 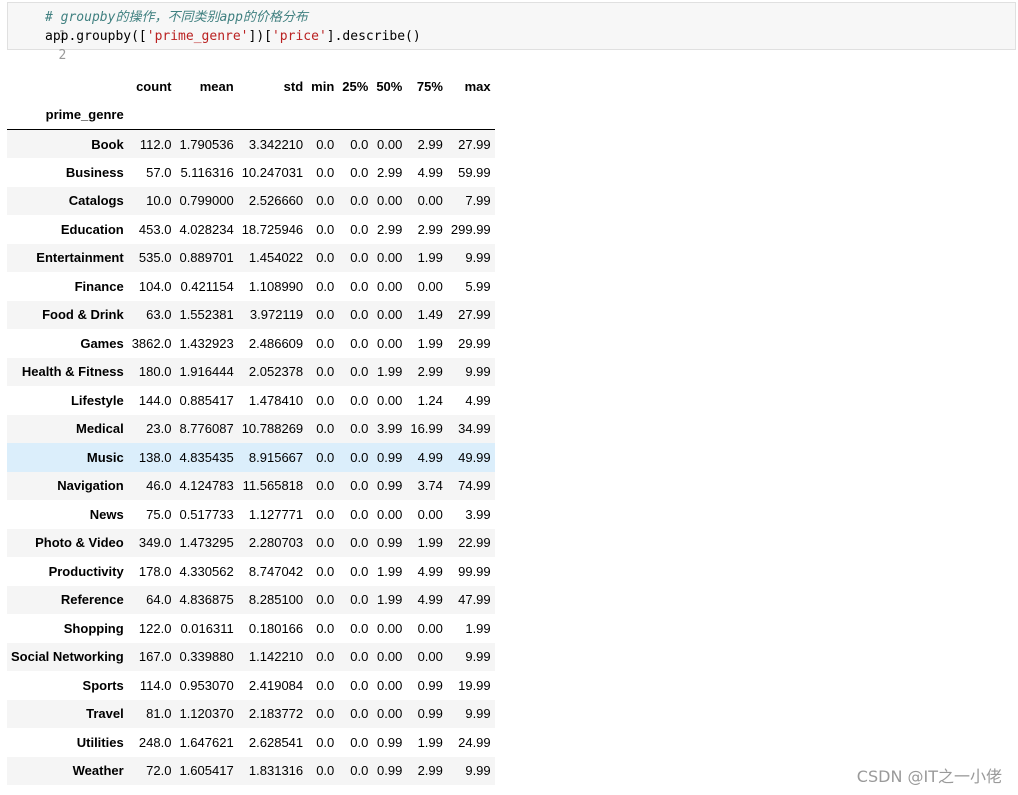 What do you see at coordinates (276, 258) in the screenshot?
I see `table-cell: 1.454022` at bounding box center [276, 258].